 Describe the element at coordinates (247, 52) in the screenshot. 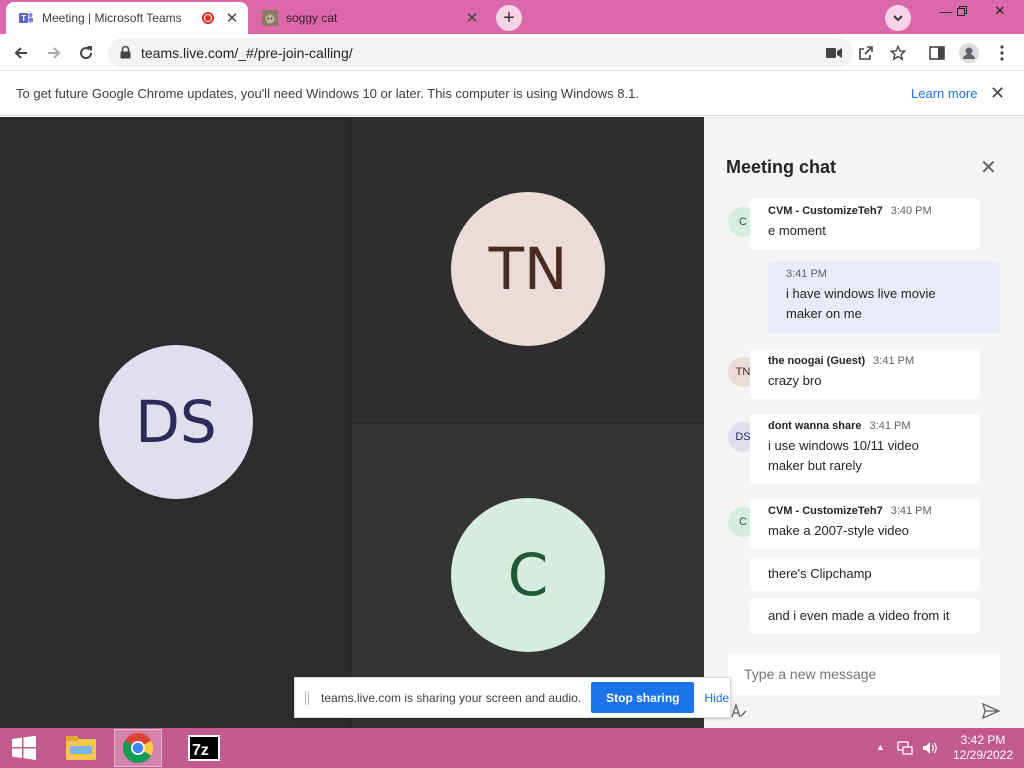

I see `url-text: teams.live.com/_#/pre-join-calling/` at that location.